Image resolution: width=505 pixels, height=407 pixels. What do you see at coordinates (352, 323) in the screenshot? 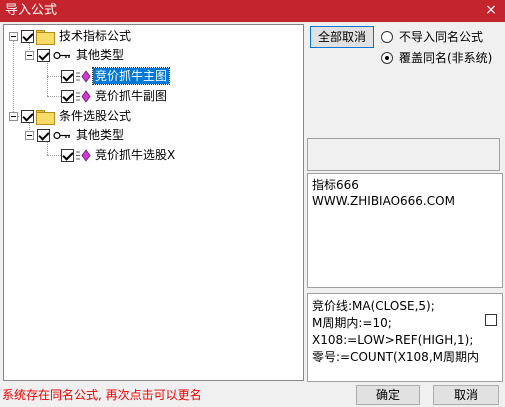
I see `code-line: M周期内:=10;` at bounding box center [352, 323].